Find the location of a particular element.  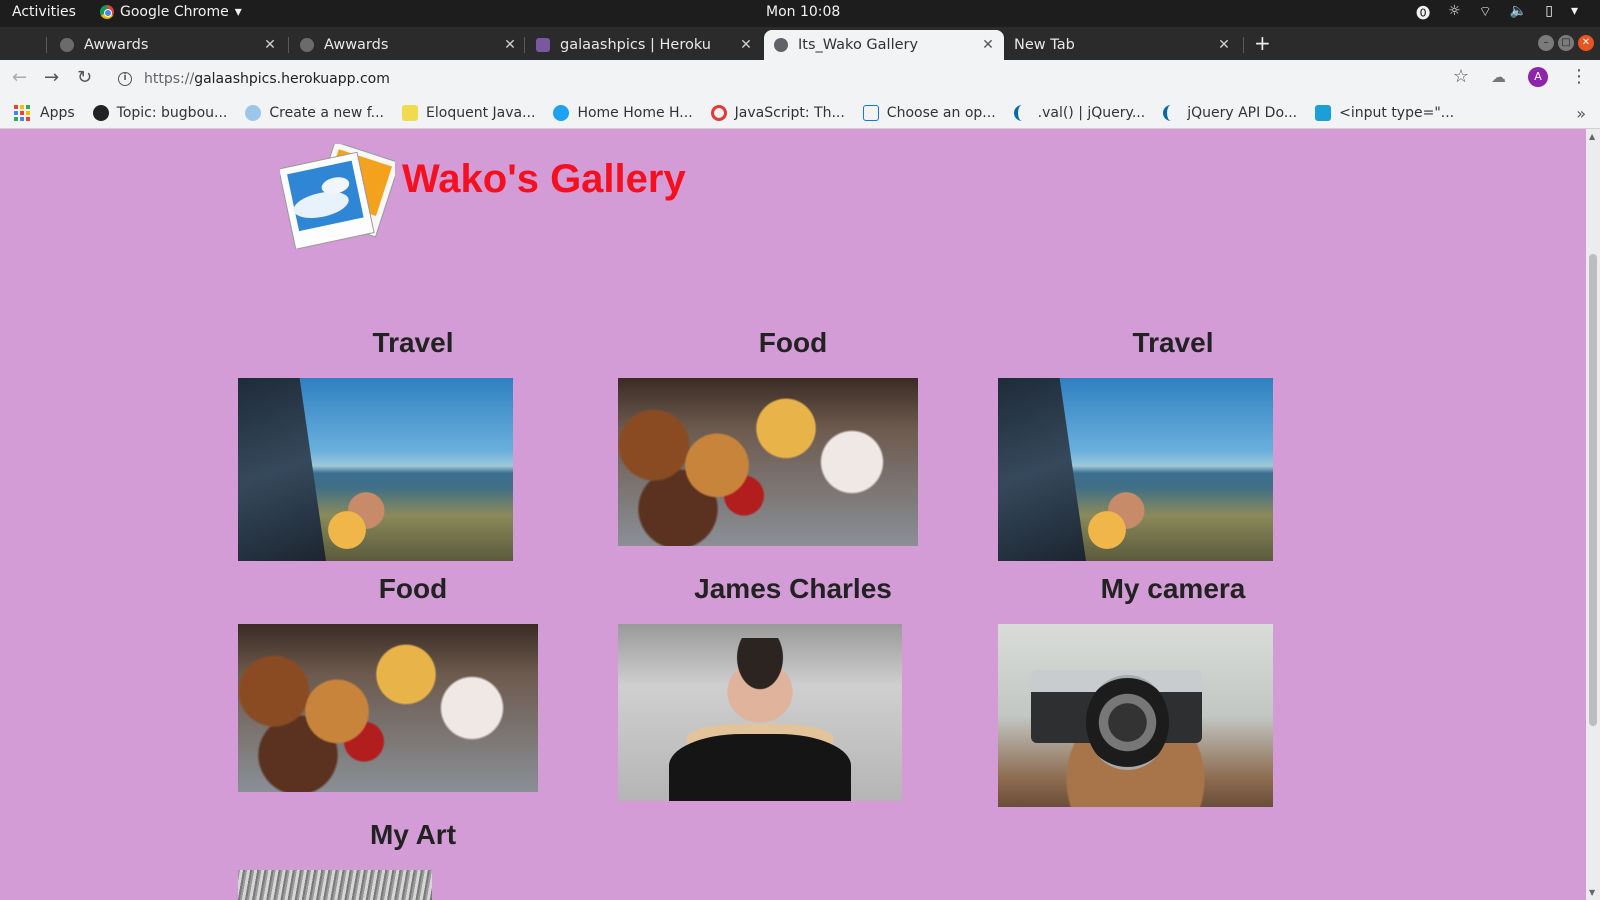

toolbar-actions: ☆ ☁ A ⋮ is located at coordinates (1520, 76).